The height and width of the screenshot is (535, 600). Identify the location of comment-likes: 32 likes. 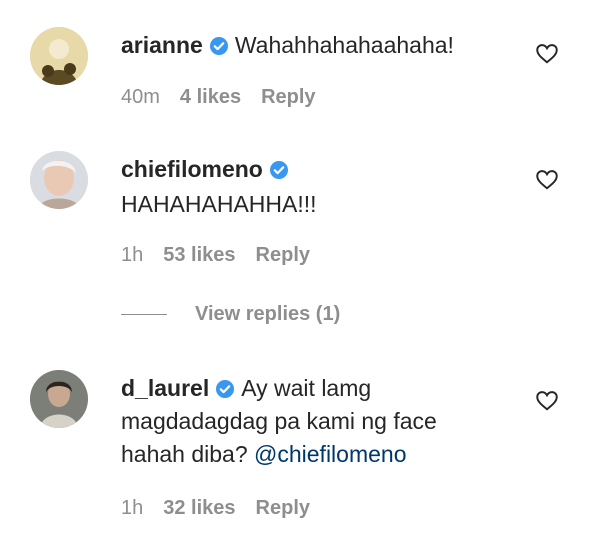
(199, 508).